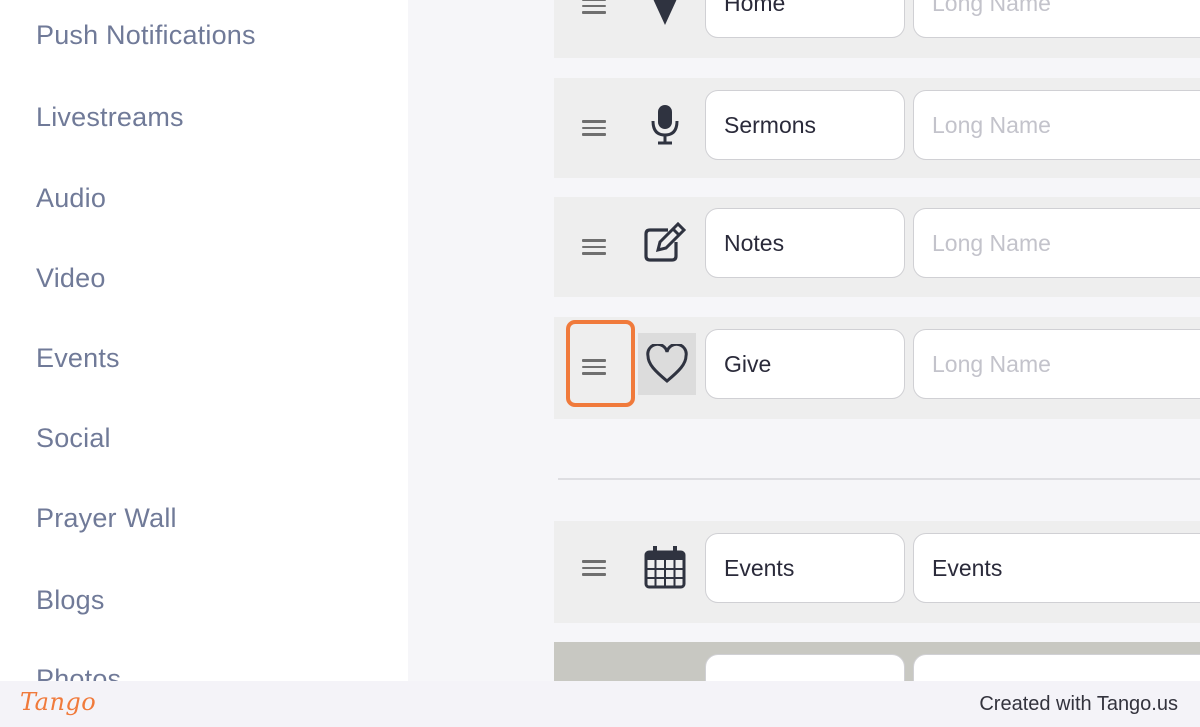 This screenshot has width=1200, height=727. Describe the element at coordinates (805, 243) in the screenshot. I see `short-name-input: Notes` at that location.